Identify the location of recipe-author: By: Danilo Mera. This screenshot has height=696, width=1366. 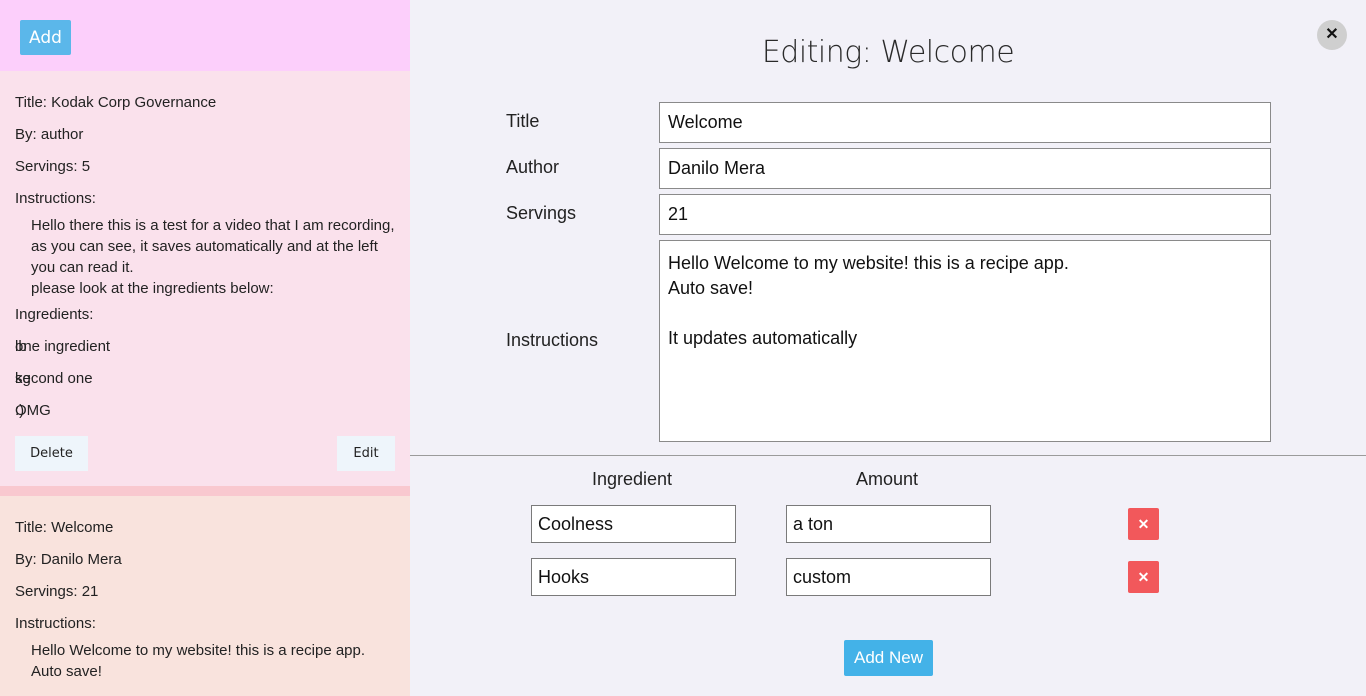
(68, 559).